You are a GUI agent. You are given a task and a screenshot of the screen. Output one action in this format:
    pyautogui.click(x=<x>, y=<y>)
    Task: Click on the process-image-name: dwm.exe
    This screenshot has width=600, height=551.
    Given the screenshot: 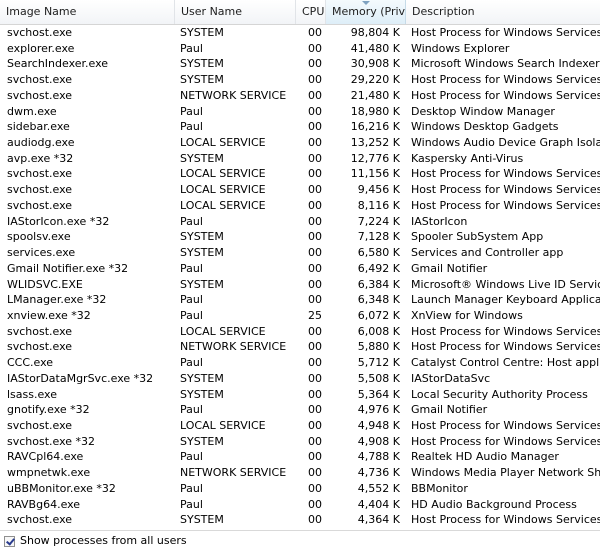 What is the action you would take?
    pyautogui.click(x=32, y=111)
    